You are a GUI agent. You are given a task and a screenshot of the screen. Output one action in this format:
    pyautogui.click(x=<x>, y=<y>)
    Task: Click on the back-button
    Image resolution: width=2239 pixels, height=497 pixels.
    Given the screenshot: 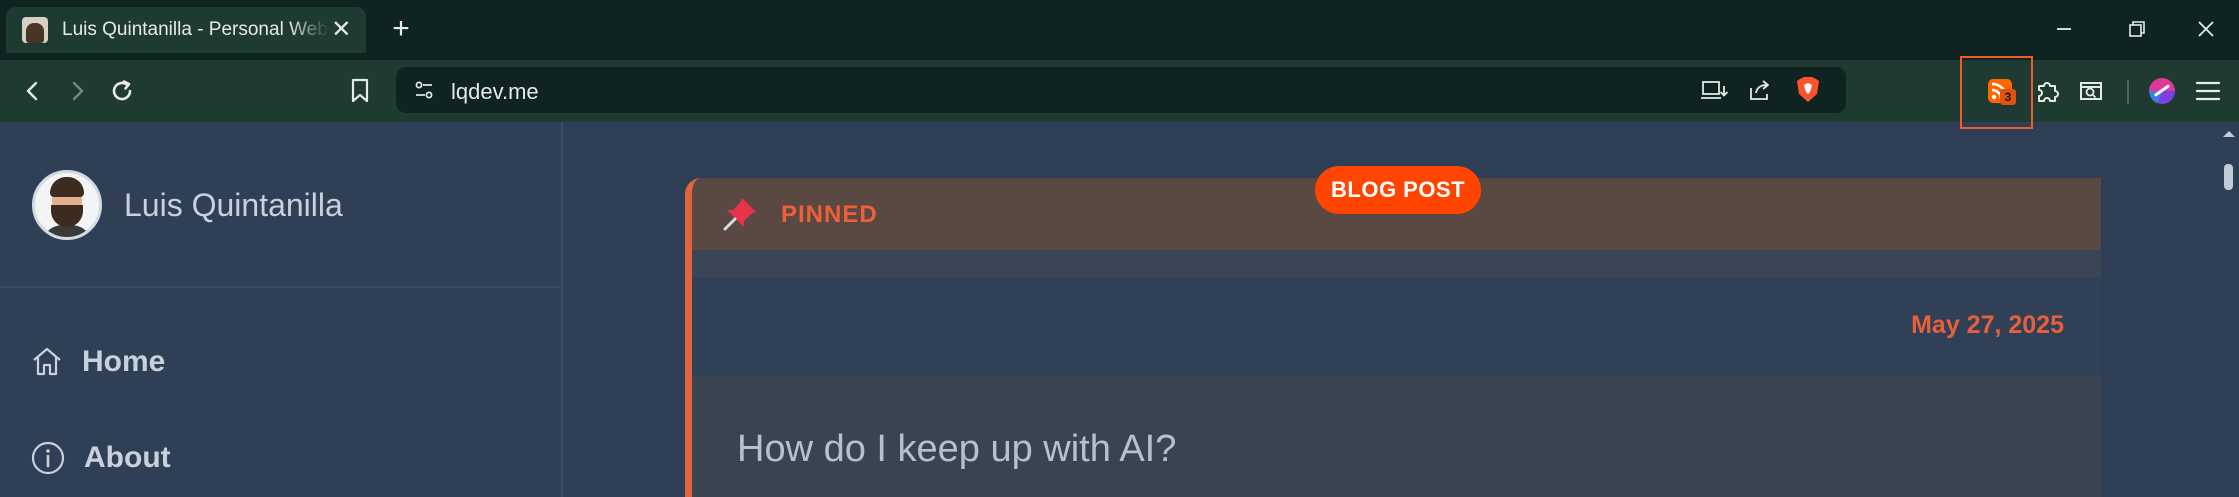 What is the action you would take?
    pyautogui.click(x=33, y=91)
    